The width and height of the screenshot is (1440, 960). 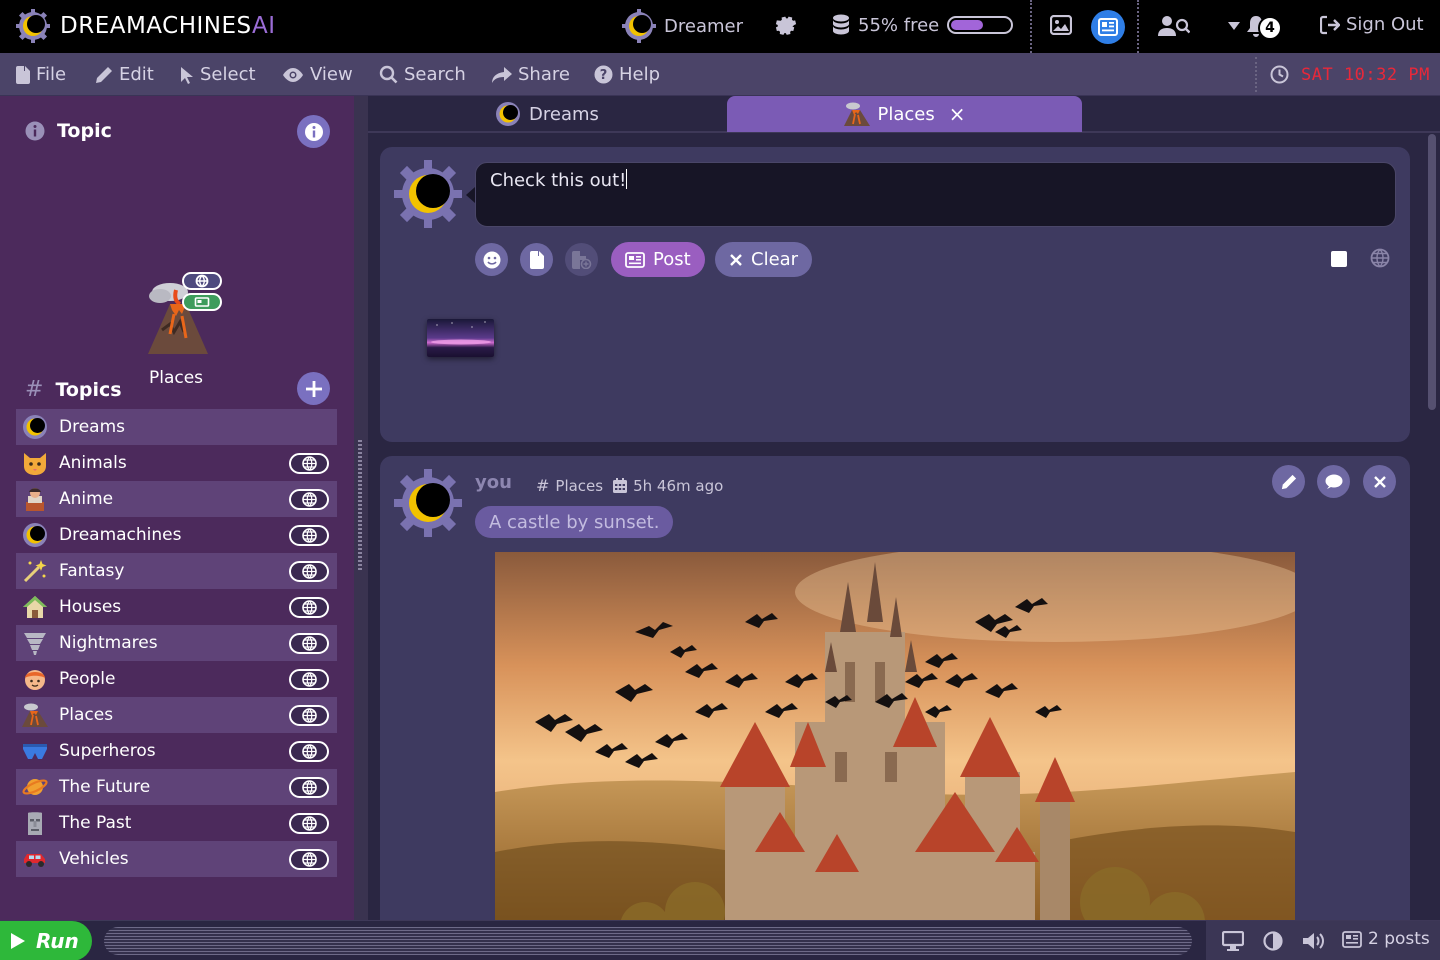 What do you see at coordinates (1234, 26) in the screenshot?
I see `chevron-down-icon` at bounding box center [1234, 26].